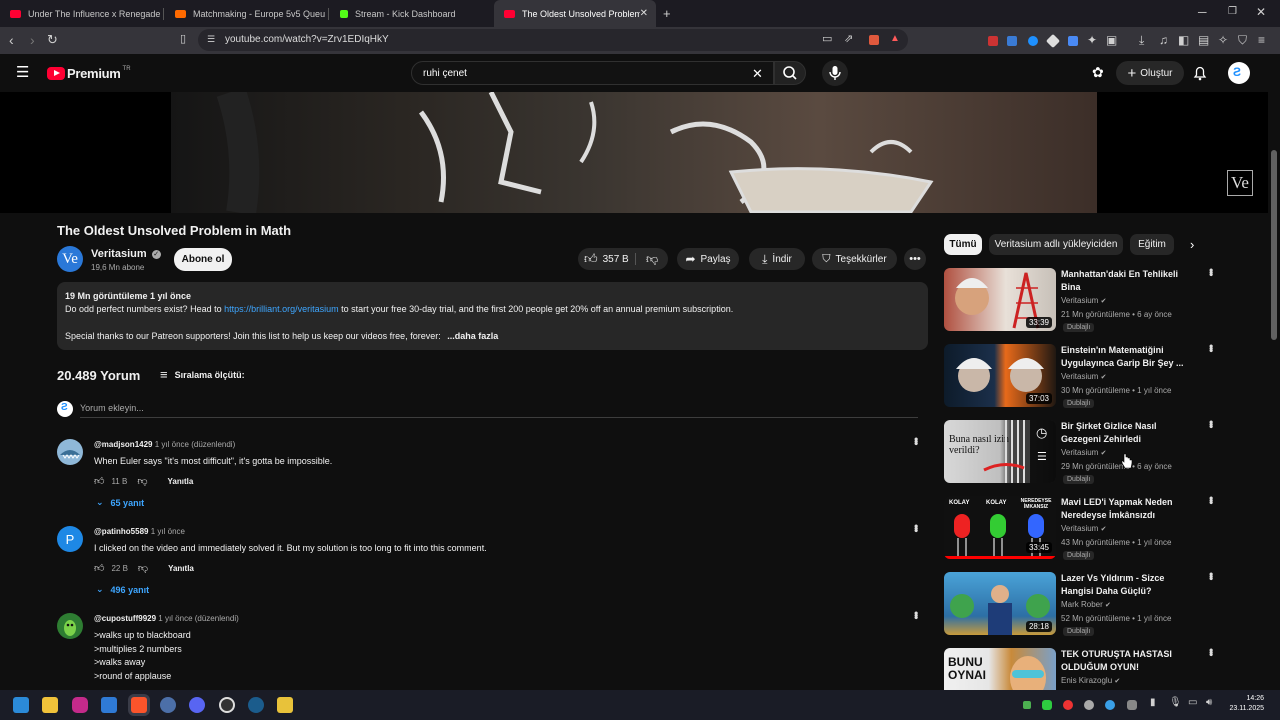  I want to click on share-button: ➦ Paylaş, so click(708, 259).